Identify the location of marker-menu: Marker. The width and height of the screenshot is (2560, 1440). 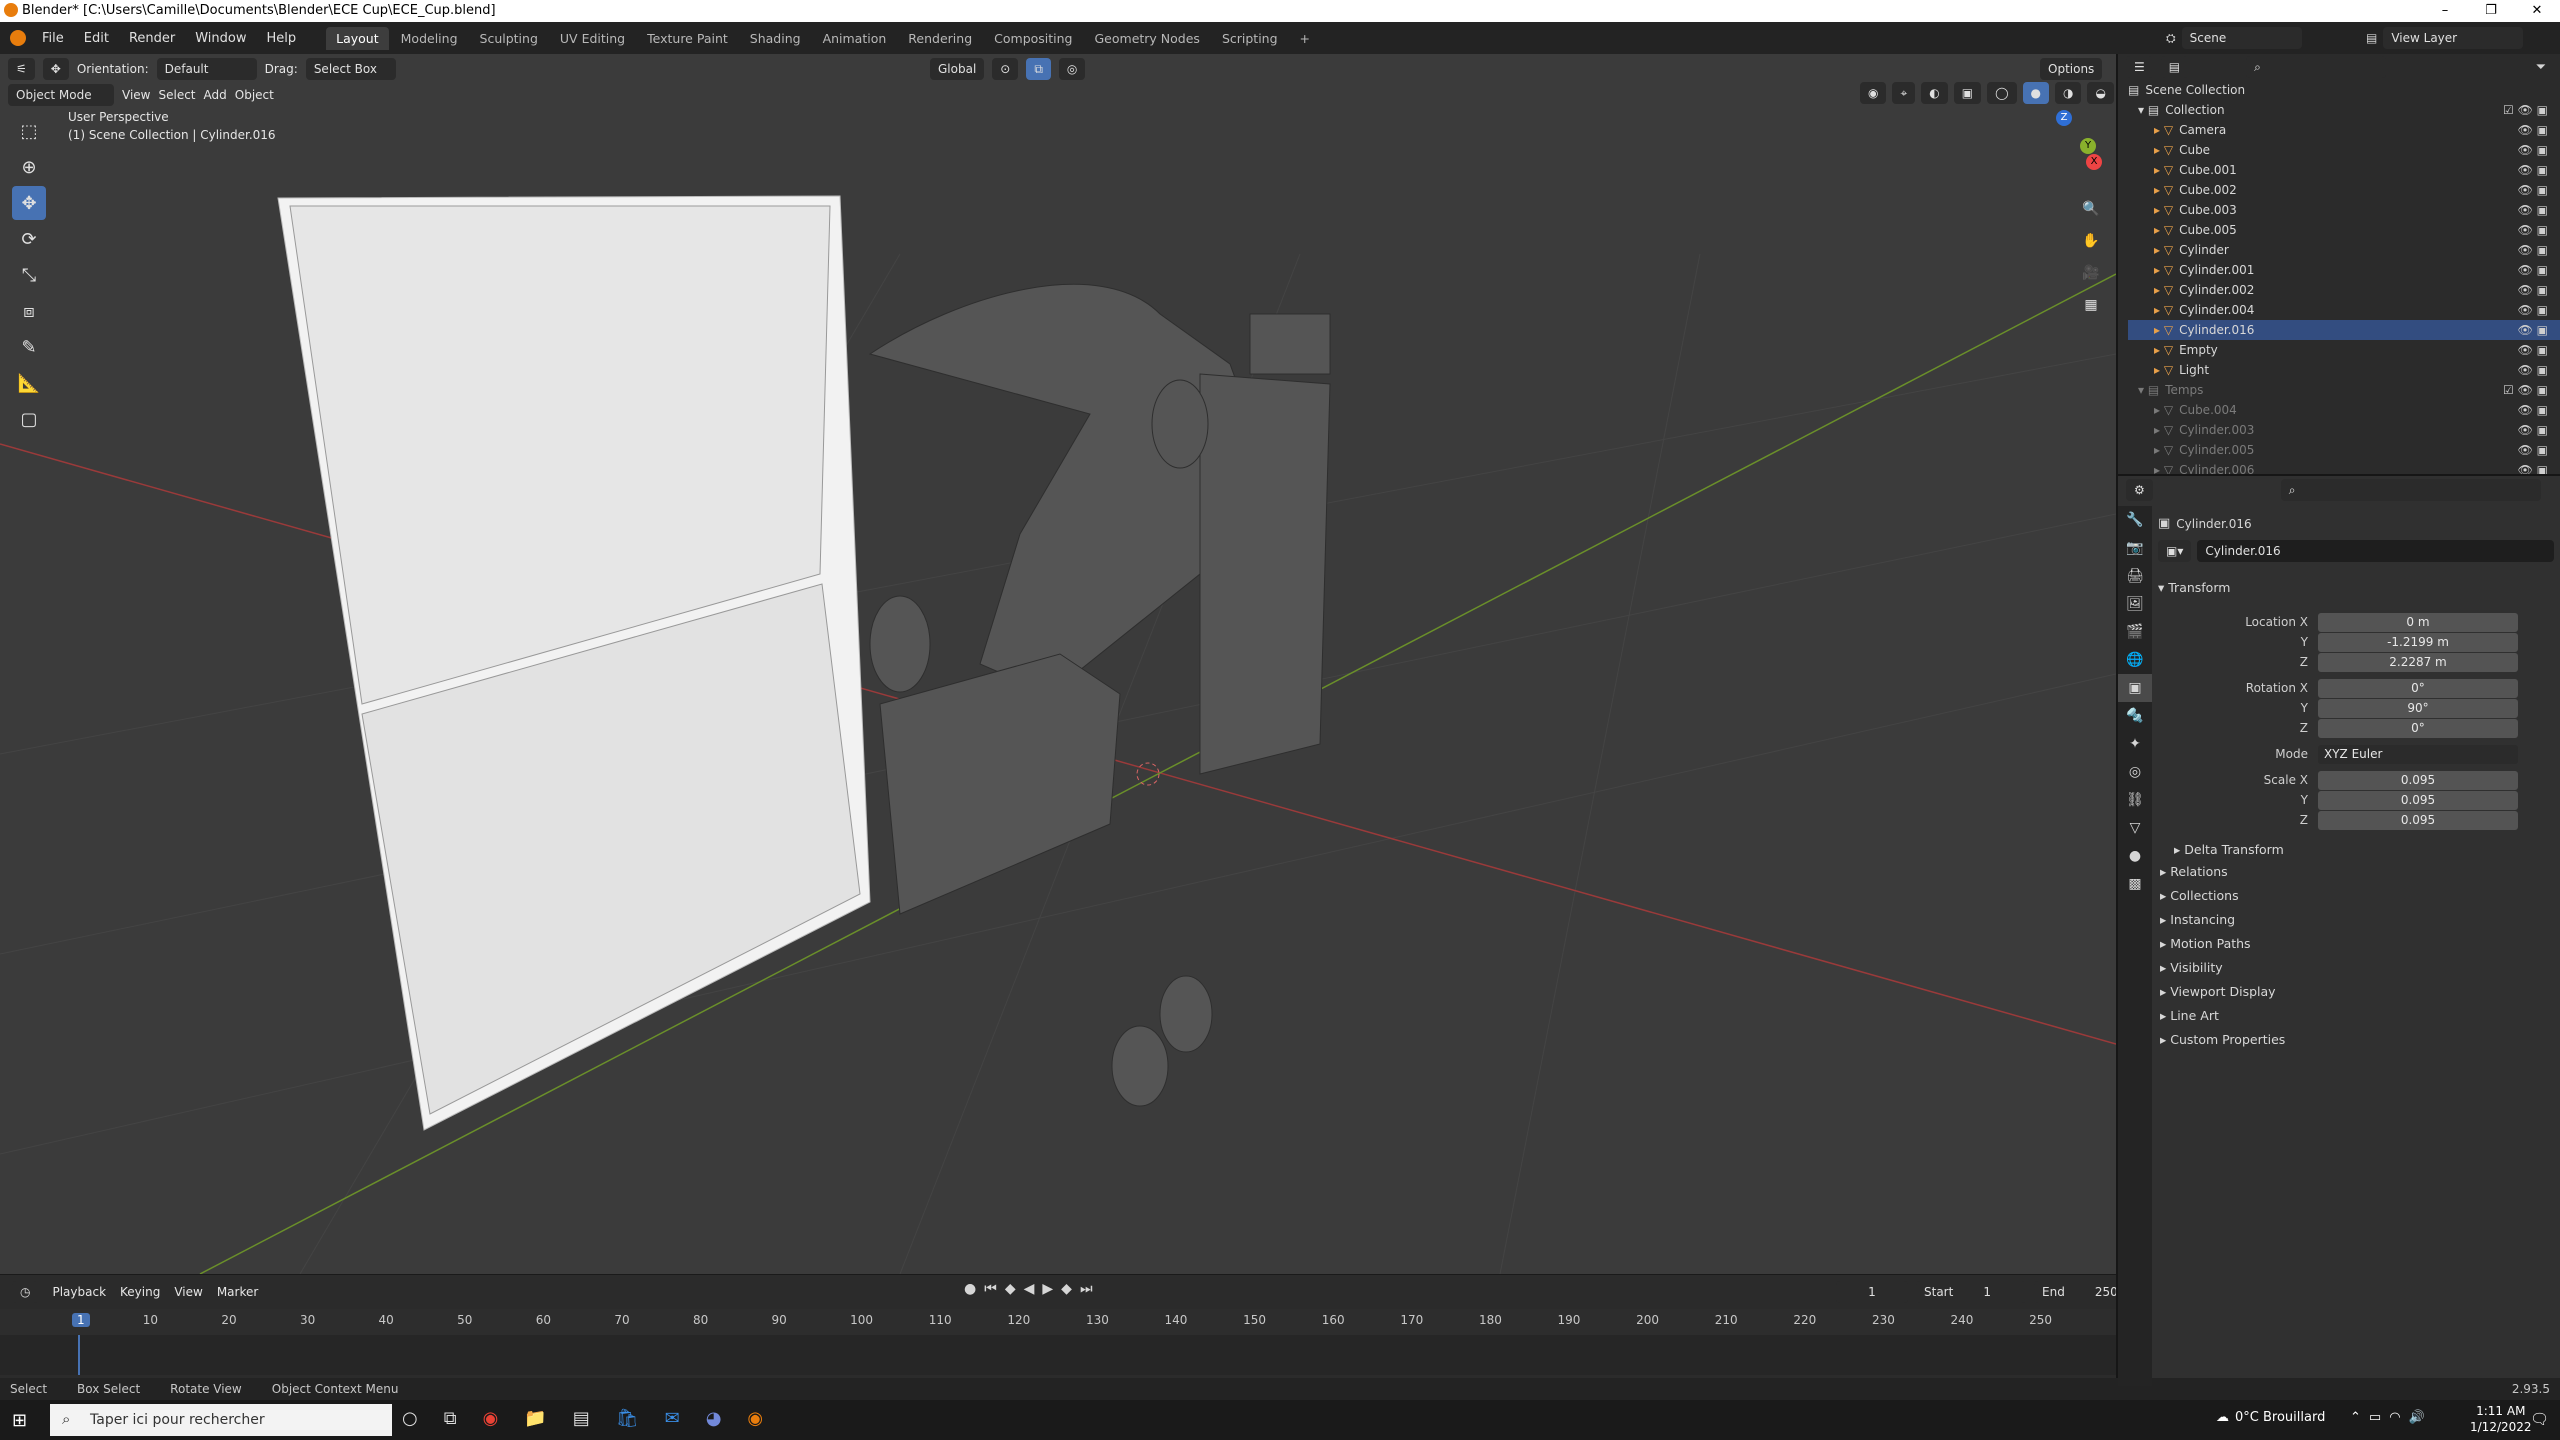
(237, 1292).